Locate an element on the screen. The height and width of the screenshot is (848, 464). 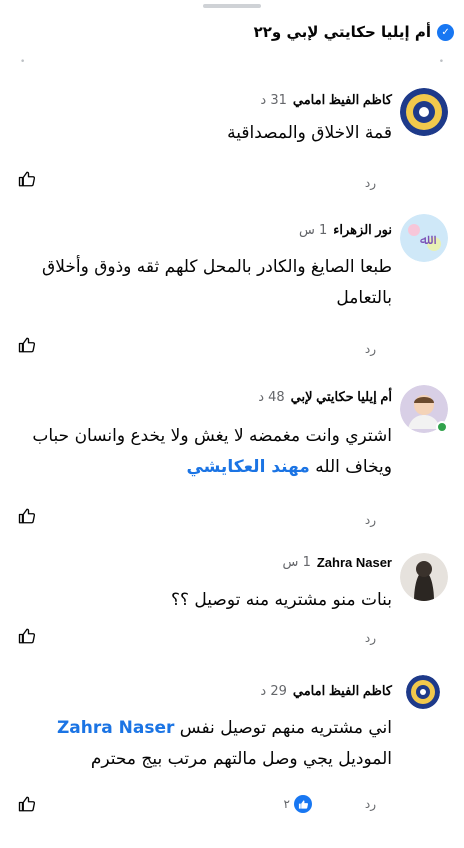
sheet-drag-handle is located at coordinates (232, 6).